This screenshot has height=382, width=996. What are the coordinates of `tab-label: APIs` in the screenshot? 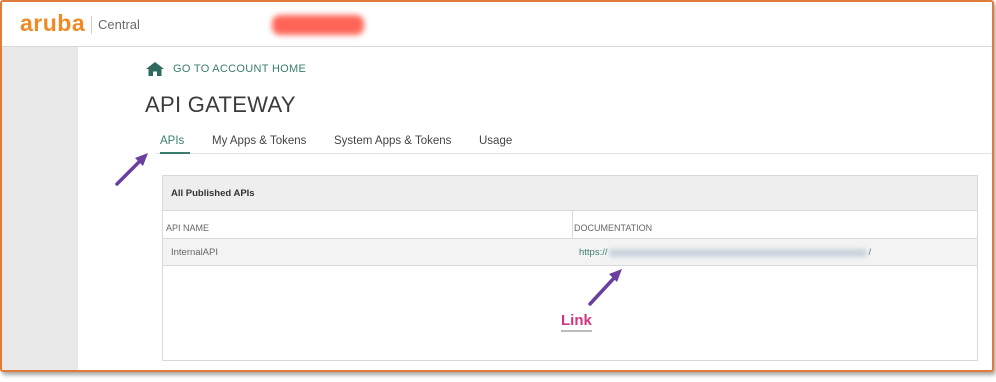 It's located at (172, 141).